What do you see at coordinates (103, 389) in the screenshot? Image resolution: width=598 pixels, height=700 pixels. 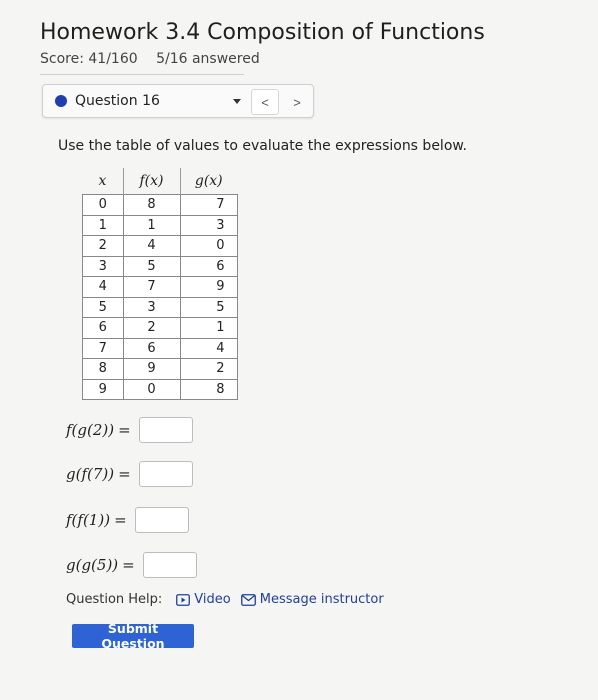 I see `x-value-cell: 9` at bounding box center [103, 389].